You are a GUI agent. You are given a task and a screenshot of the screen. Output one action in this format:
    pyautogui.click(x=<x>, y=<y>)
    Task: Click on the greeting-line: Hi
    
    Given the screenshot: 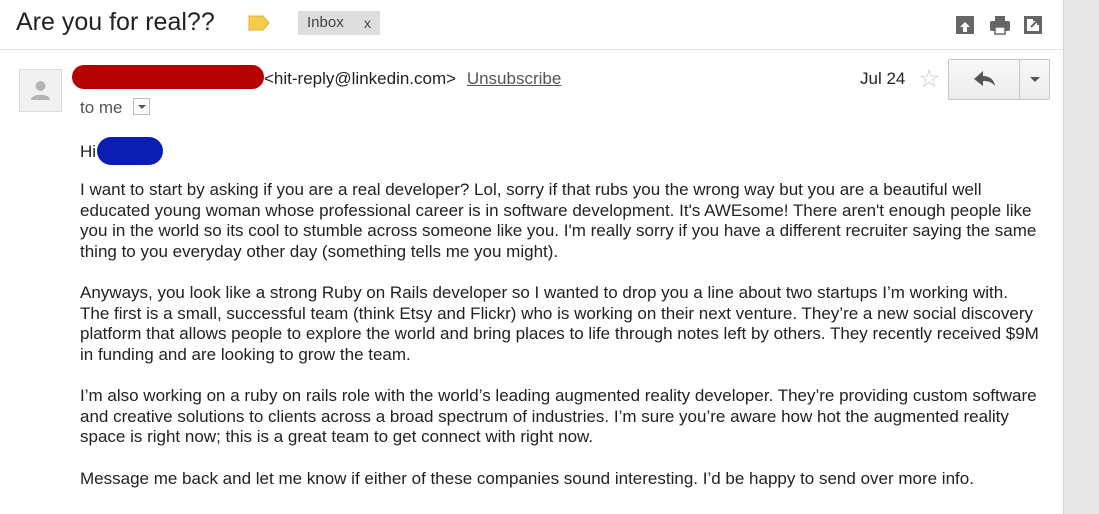 What is the action you would take?
    pyautogui.click(x=560, y=152)
    